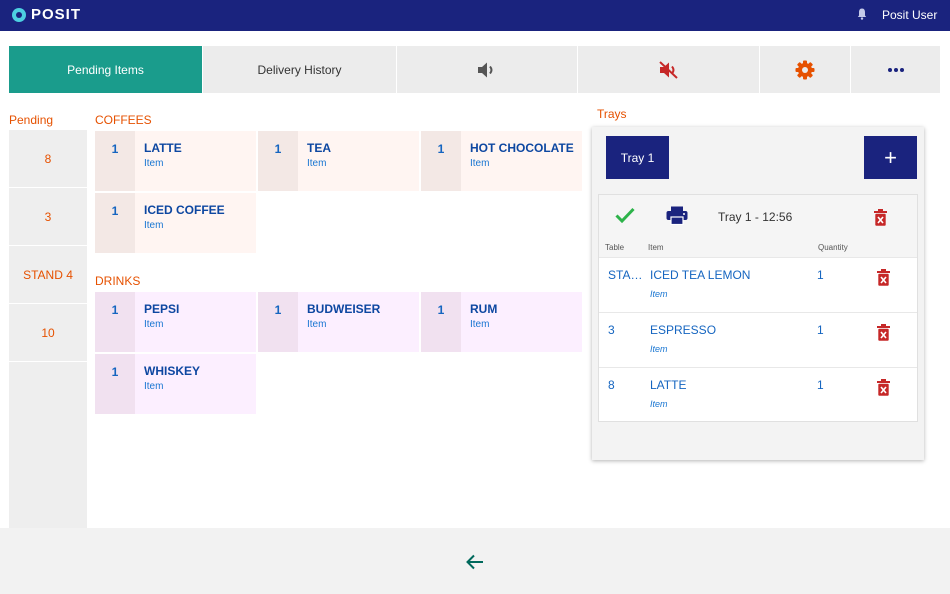 The width and height of the screenshot is (950, 594). I want to click on pending-list: 8 3 STAND 4 10, so click(48, 329).